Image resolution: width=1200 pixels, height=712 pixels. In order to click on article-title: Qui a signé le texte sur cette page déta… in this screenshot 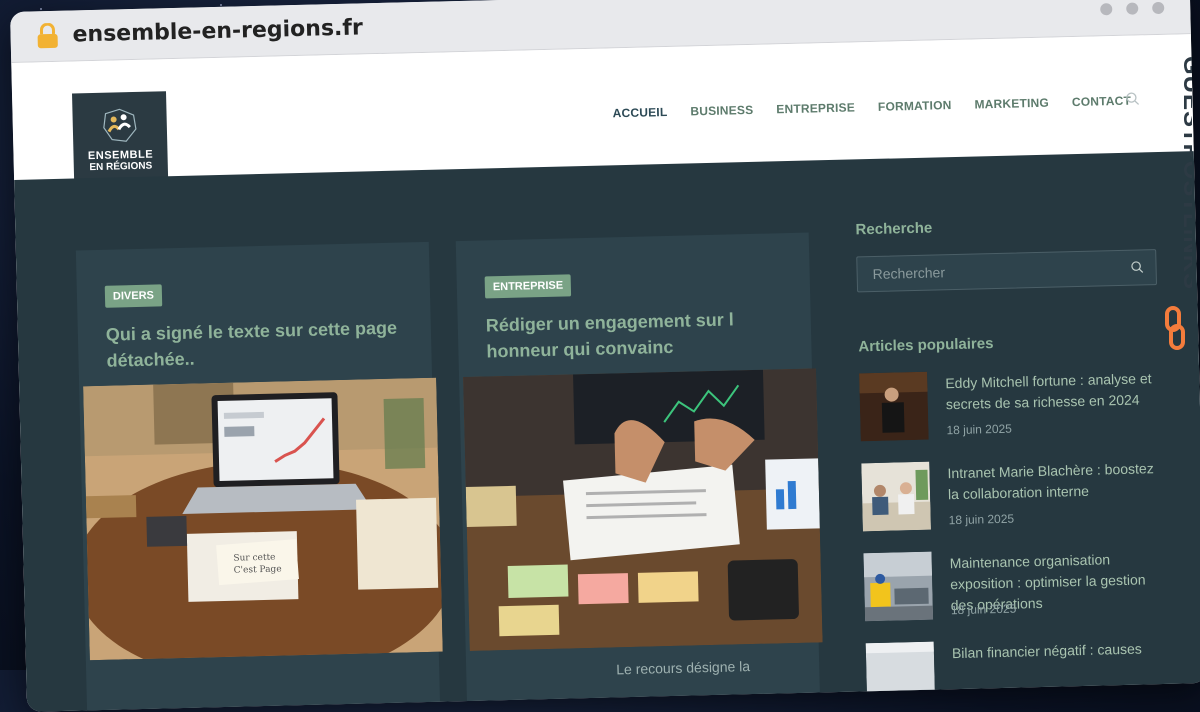, I will do `click(256, 343)`.